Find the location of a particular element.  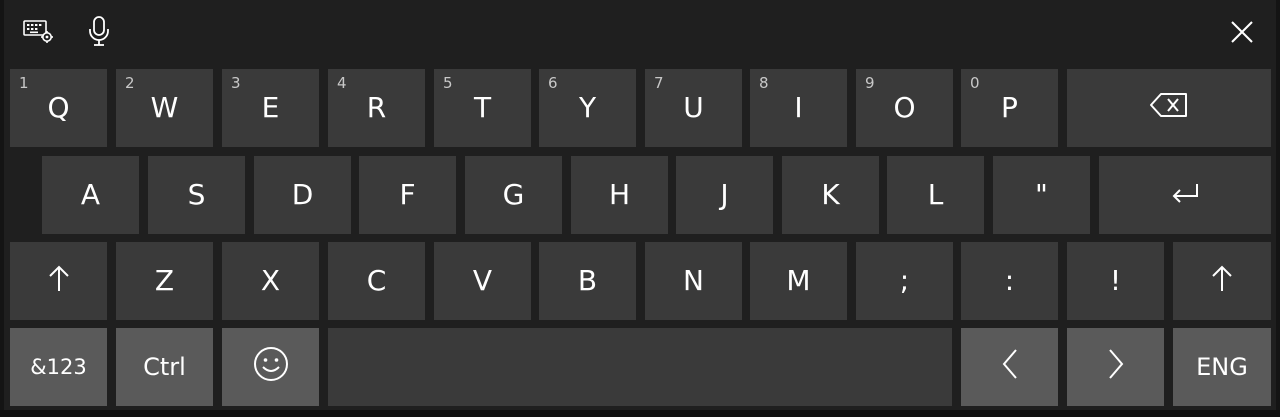

chevron-left-icon is located at coordinates (1010, 367).